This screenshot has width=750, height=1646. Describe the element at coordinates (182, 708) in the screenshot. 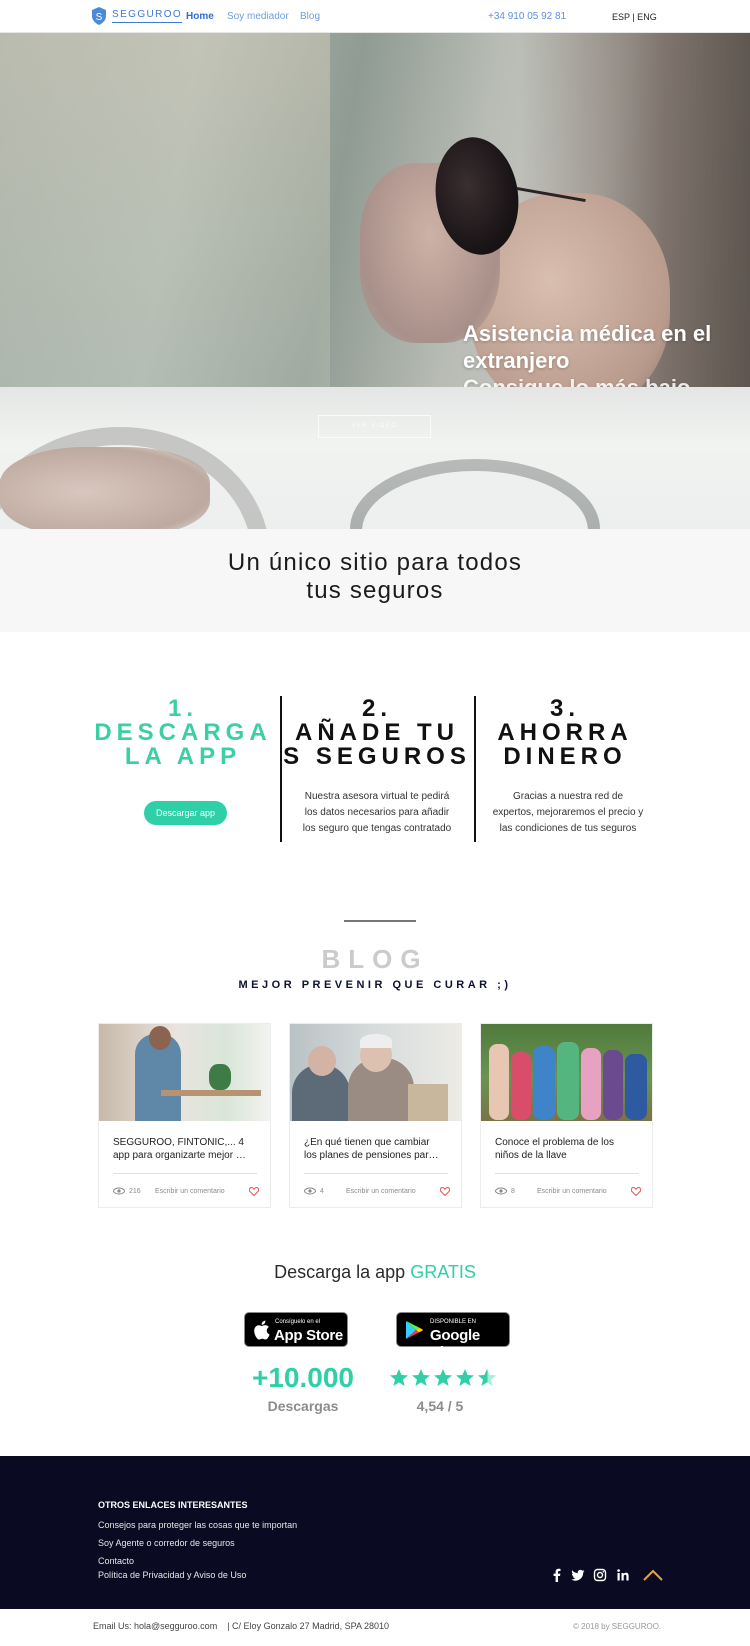

I see `step-1-number: 1.` at that location.